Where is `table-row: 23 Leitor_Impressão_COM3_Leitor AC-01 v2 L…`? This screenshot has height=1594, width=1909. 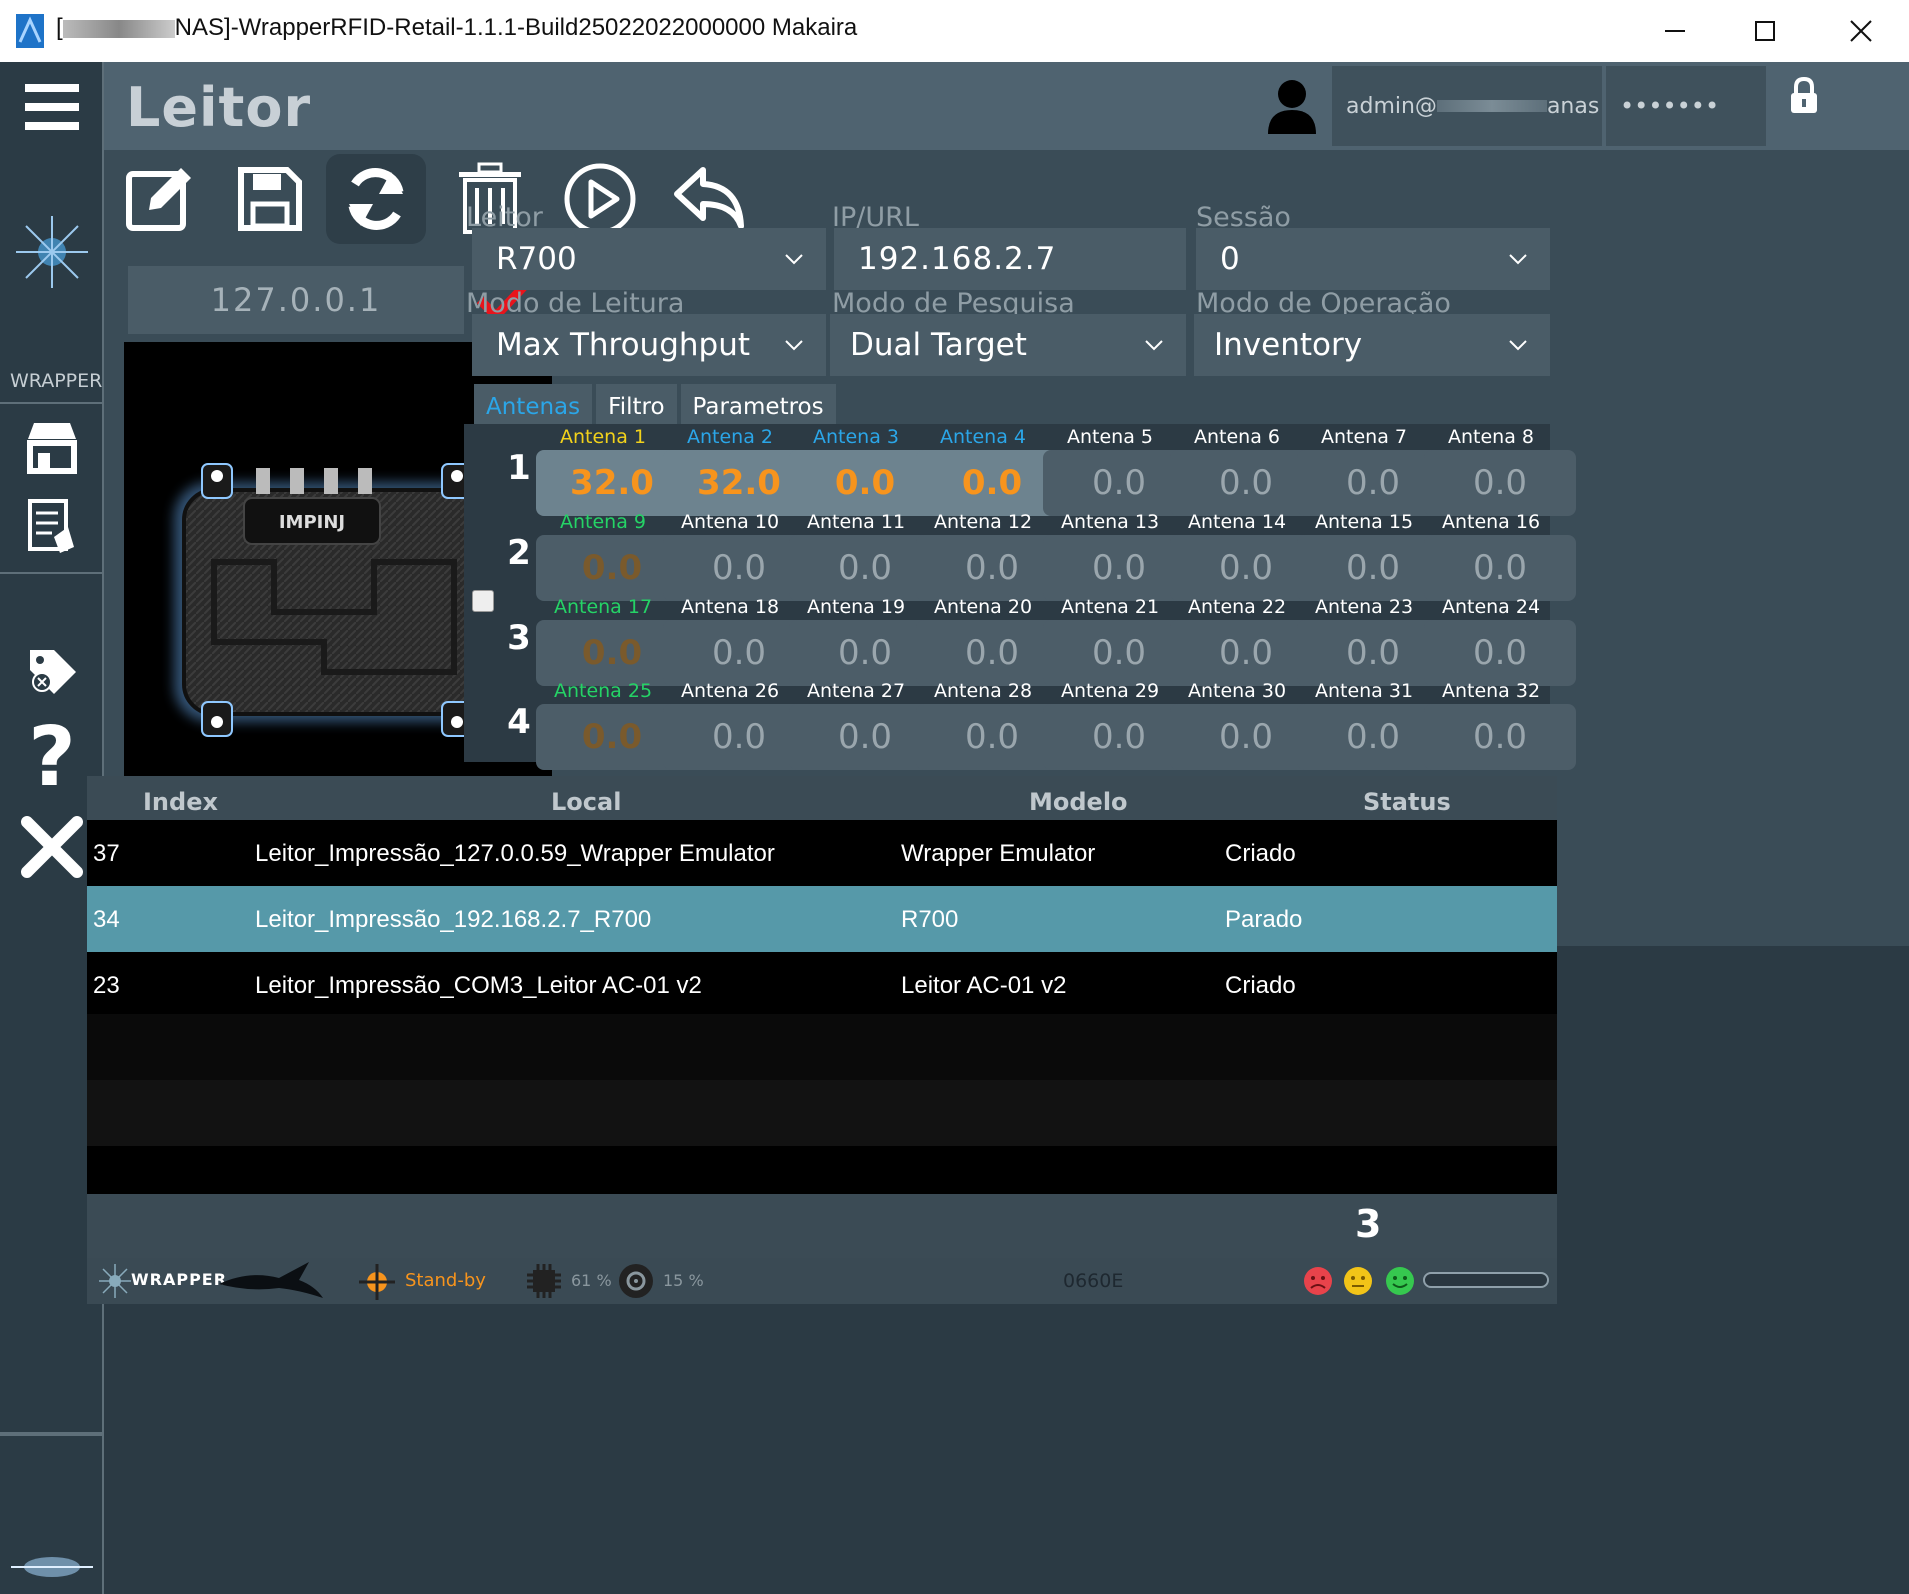
table-row: 23 Leitor_Impressão_COM3_Leitor AC-01 v2 L… is located at coordinates (822, 985).